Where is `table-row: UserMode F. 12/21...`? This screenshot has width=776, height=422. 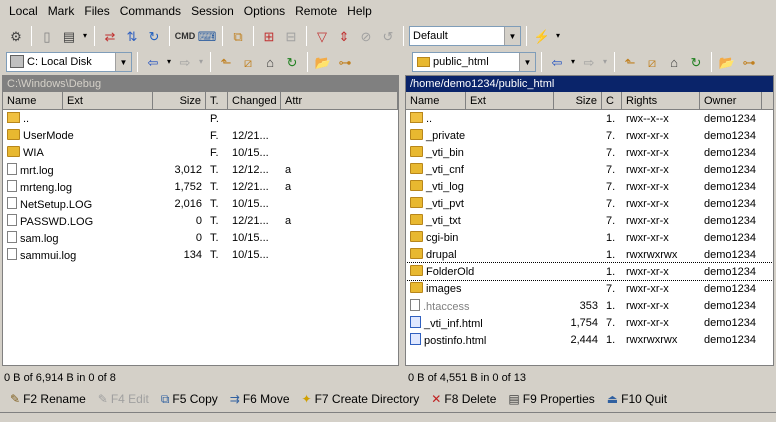
table-row: UserMode F. 12/21... is located at coordinates (200, 135).